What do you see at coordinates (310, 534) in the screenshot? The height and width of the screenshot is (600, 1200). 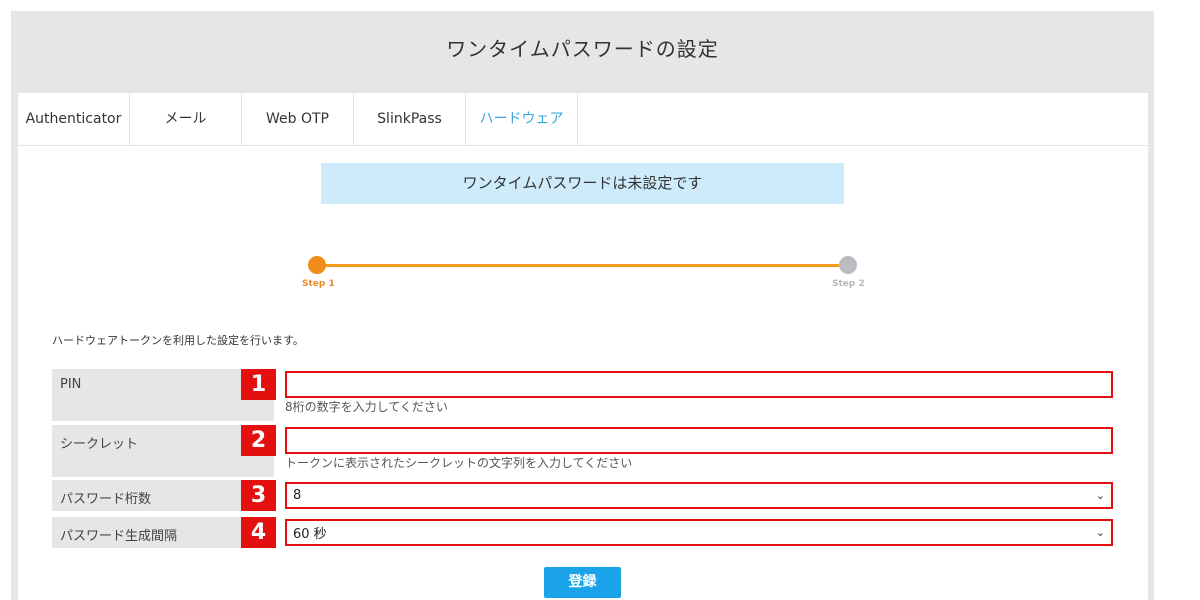 I see `interval-select-value: 60 秒` at bounding box center [310, 534].